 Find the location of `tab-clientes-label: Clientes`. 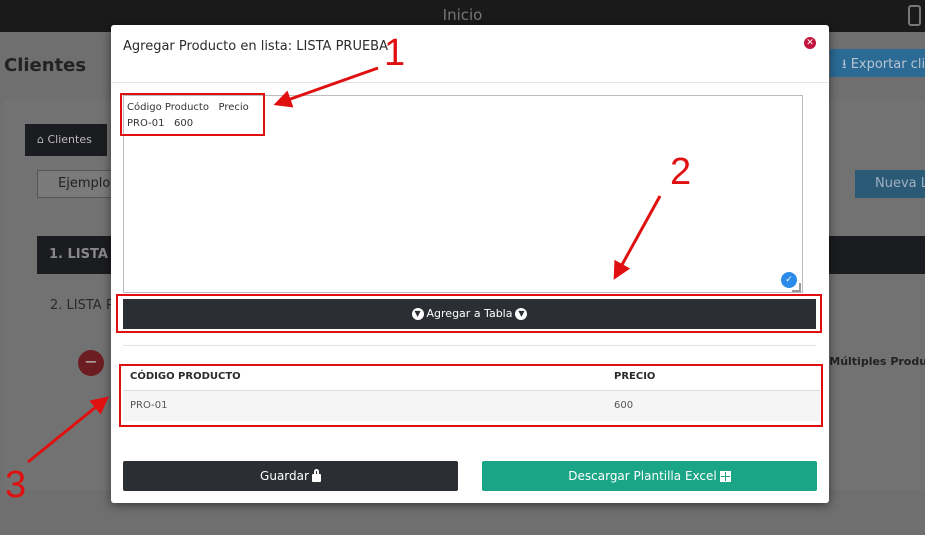

tab-clientes-label: Clientes is located at coordinates (69, 139).